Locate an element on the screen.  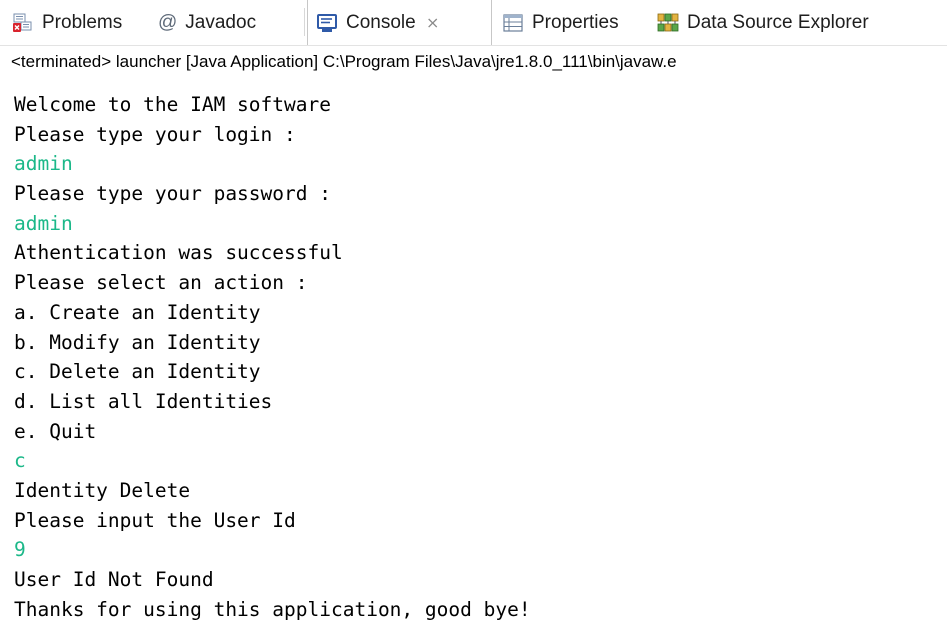
data-source-explorer-icon is located at coordinates (668, 23).